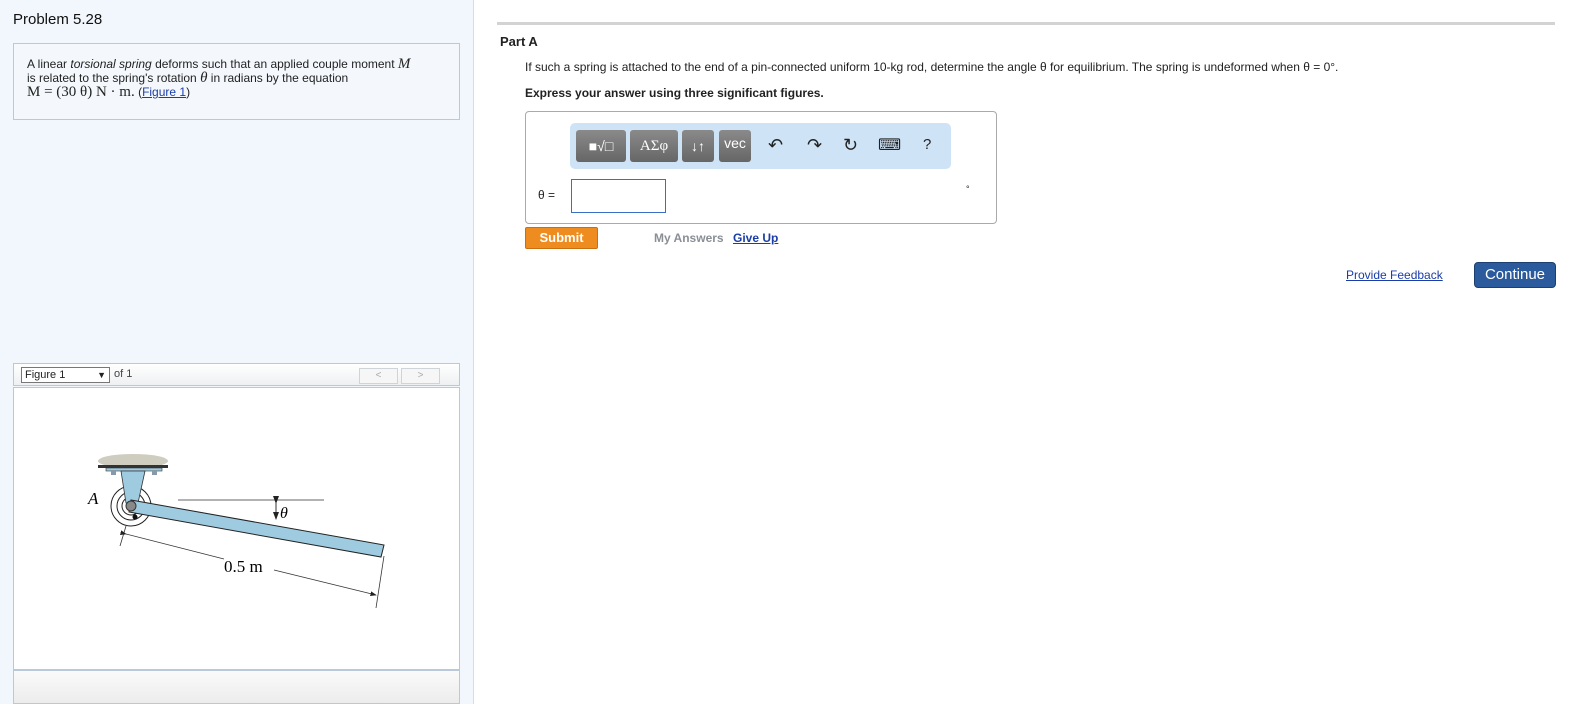 This screenshot has height=704, width=1587. Describe the element at coordinates (654, 146) in the screenshot. I see `greek-button: ΑΣφ` at that location.